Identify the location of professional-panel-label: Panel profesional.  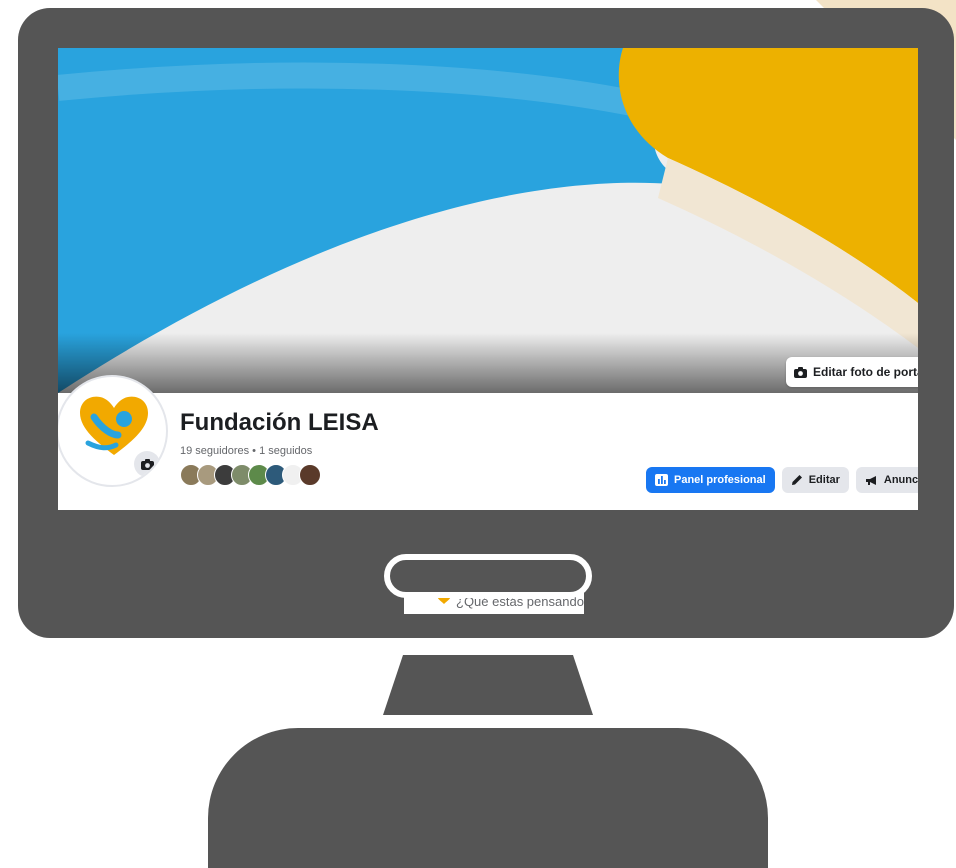
(720, 480).